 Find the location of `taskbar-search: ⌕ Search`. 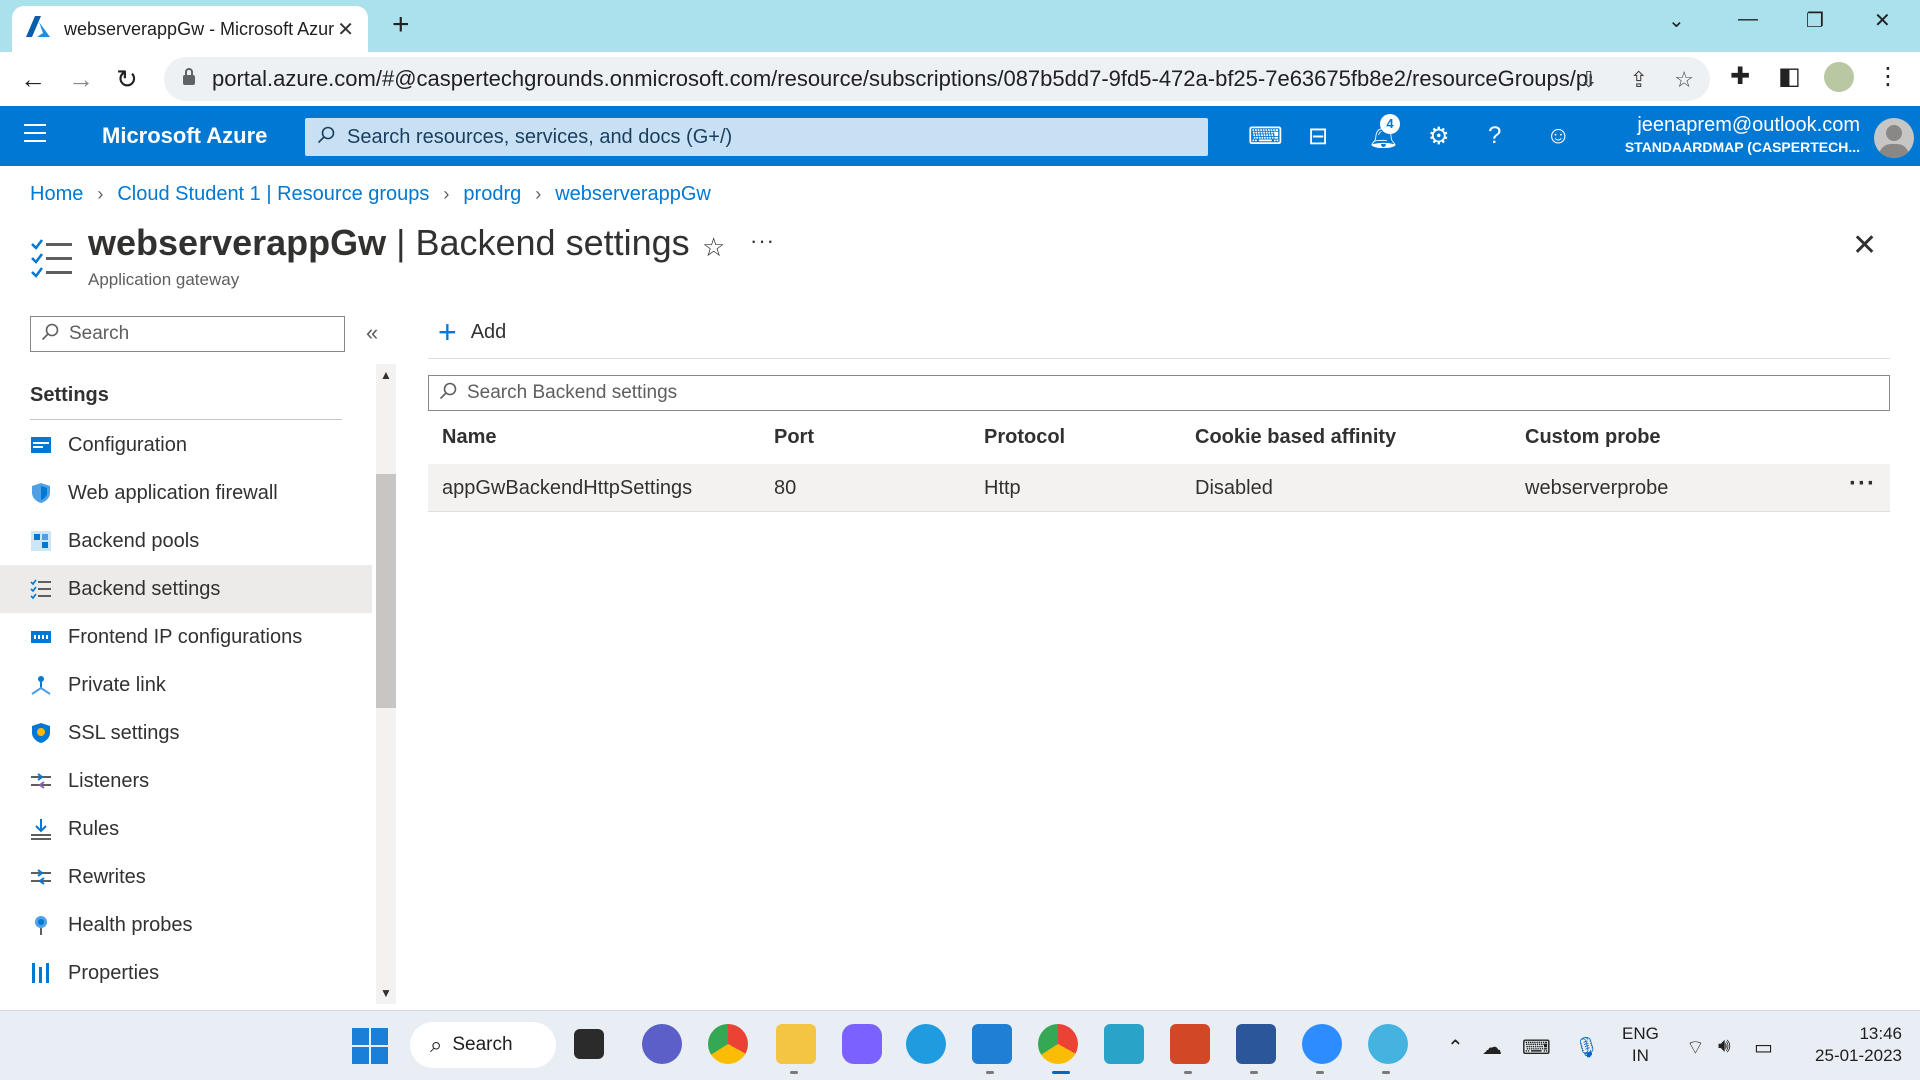

taskbar-search: ⌕ Search is located at coordinates (483, 1045).